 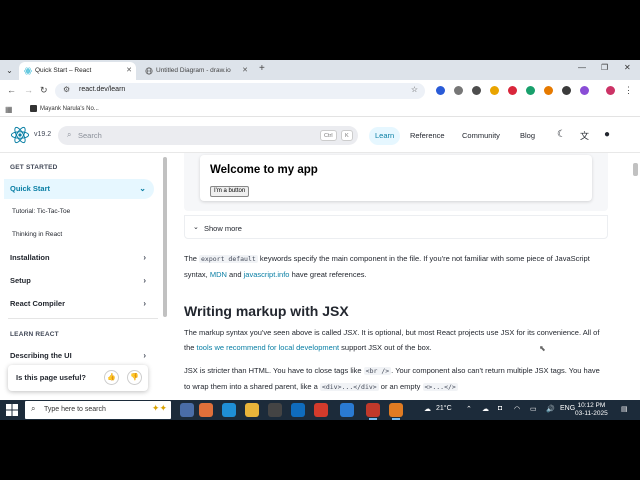 I want to click on kbd-ctrl: Ctrl, so click(x=328, y=135).